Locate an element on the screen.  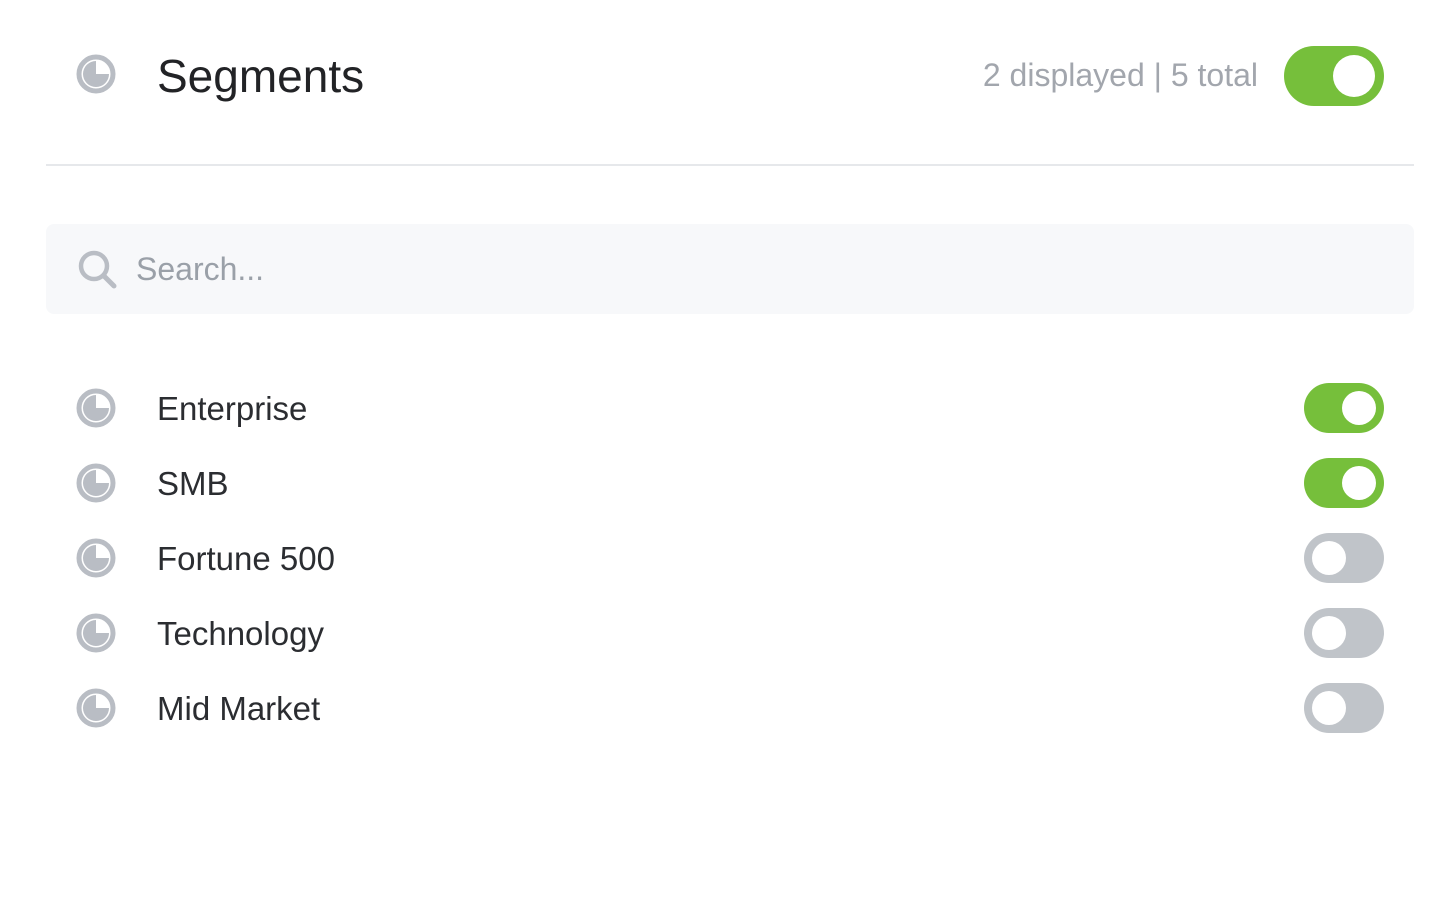
segment-row: Enterprise is located at coordinates (730, 408).